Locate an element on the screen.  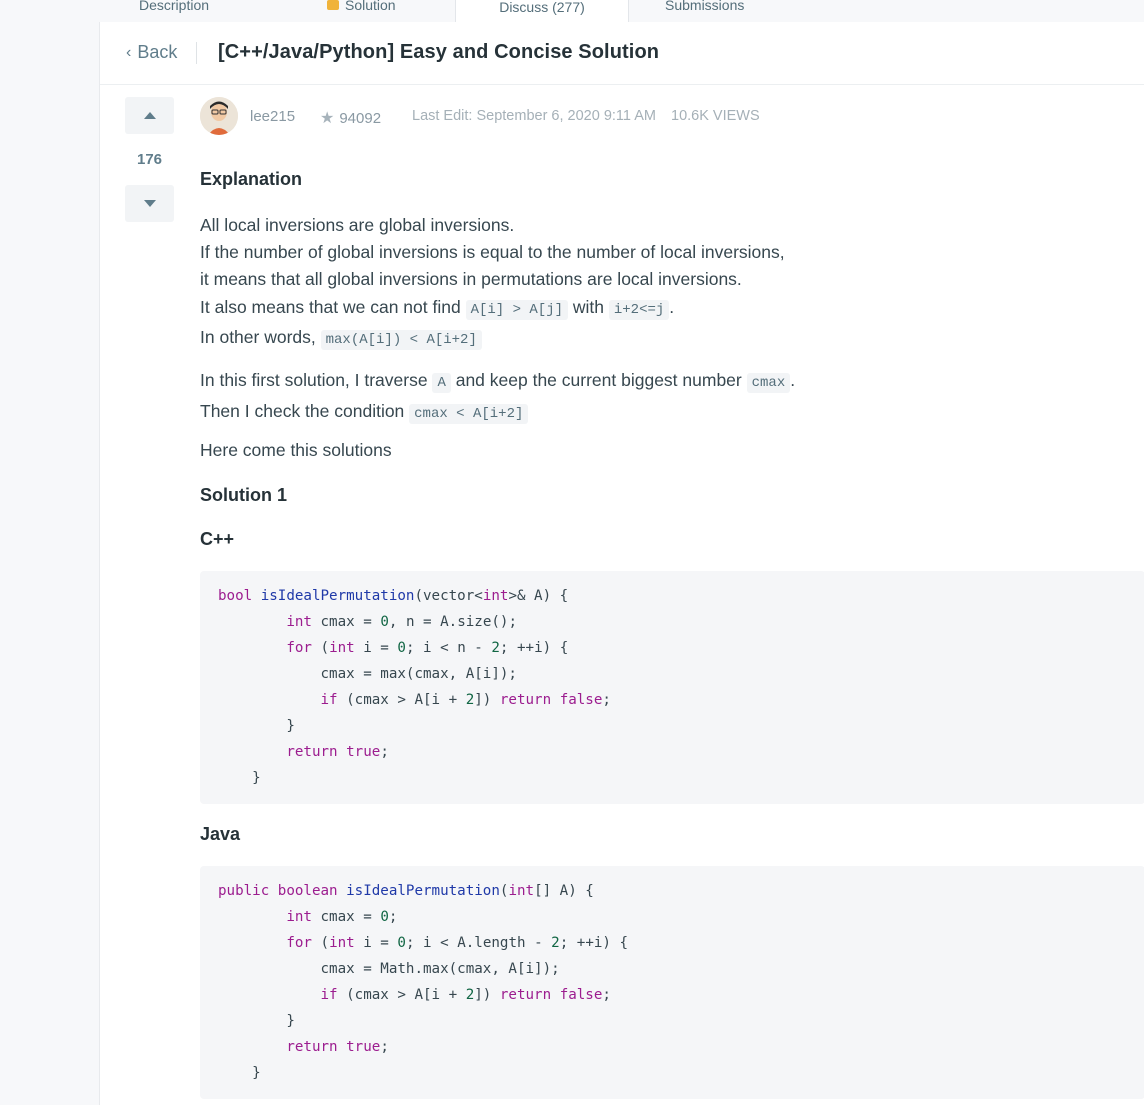
solution-heading: Solution 1 is located at coordinates (243, 495).